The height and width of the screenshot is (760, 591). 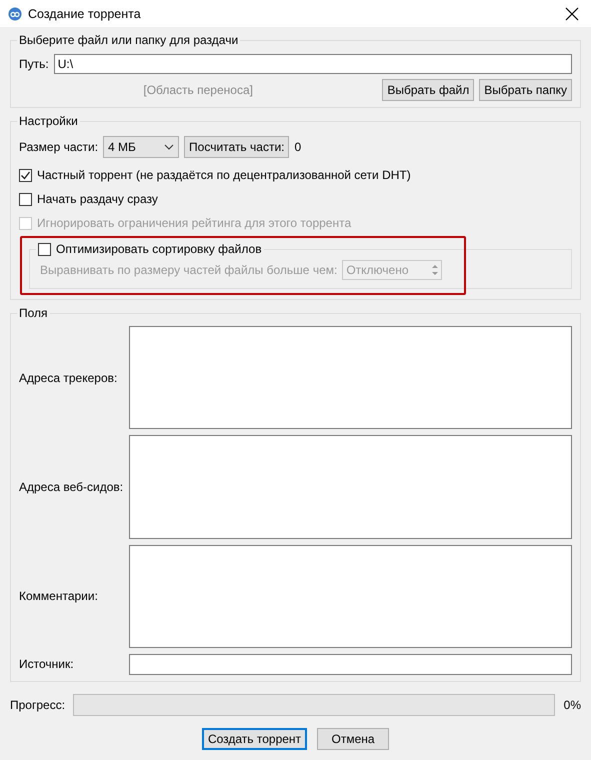 I want to click on group-title: Настройки, so click(x=48, y=121).